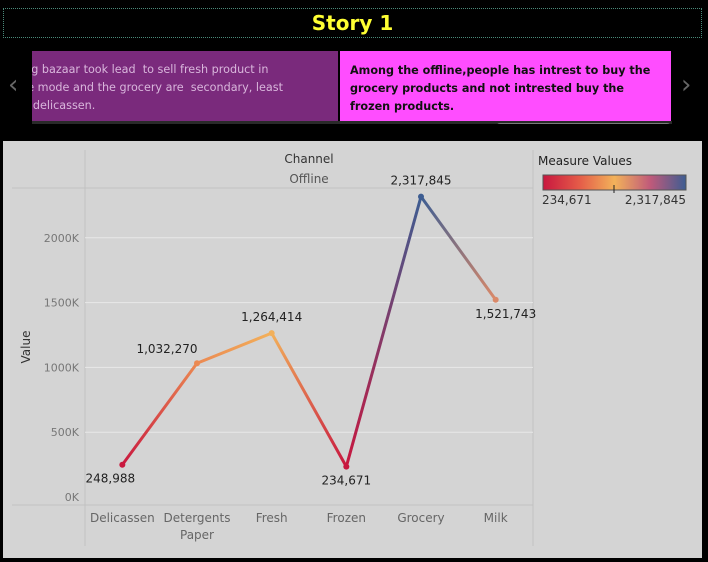  What do you see at coordinates (420, 518) in the screenshot?
I see `x-tick-label: Grocery` at bounding box center [420, 518].